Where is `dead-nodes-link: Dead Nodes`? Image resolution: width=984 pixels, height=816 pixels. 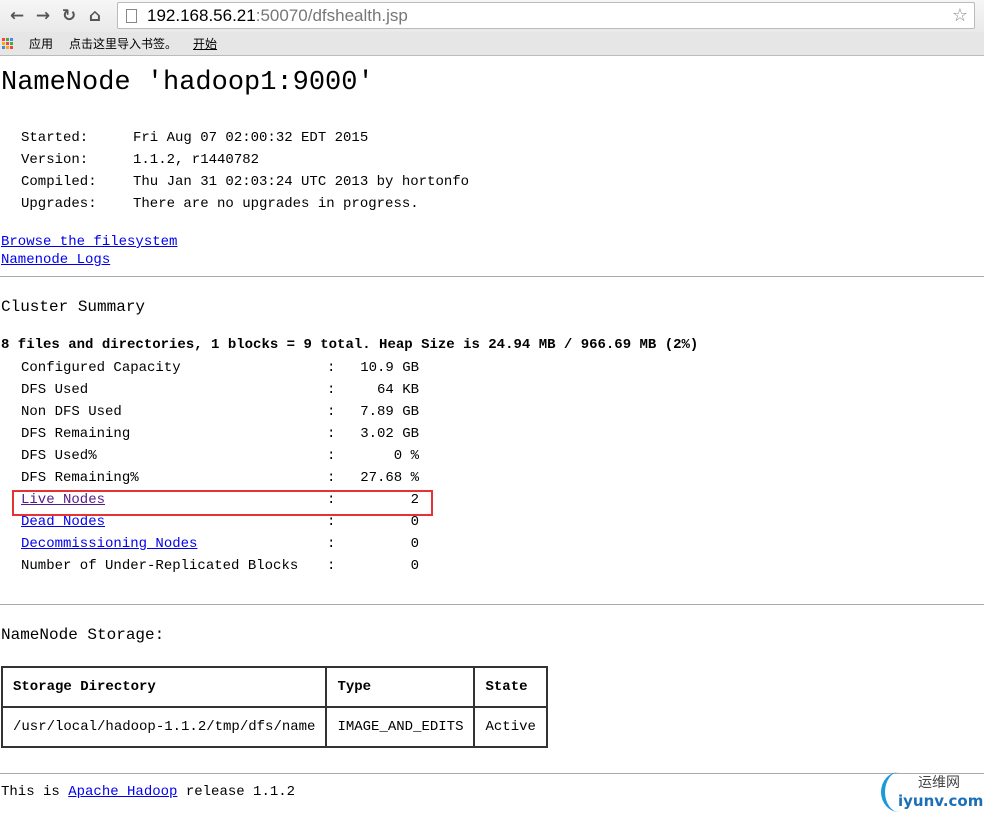
dead-nodes-link: Dead Nodes is located at coordinates (63, 522).